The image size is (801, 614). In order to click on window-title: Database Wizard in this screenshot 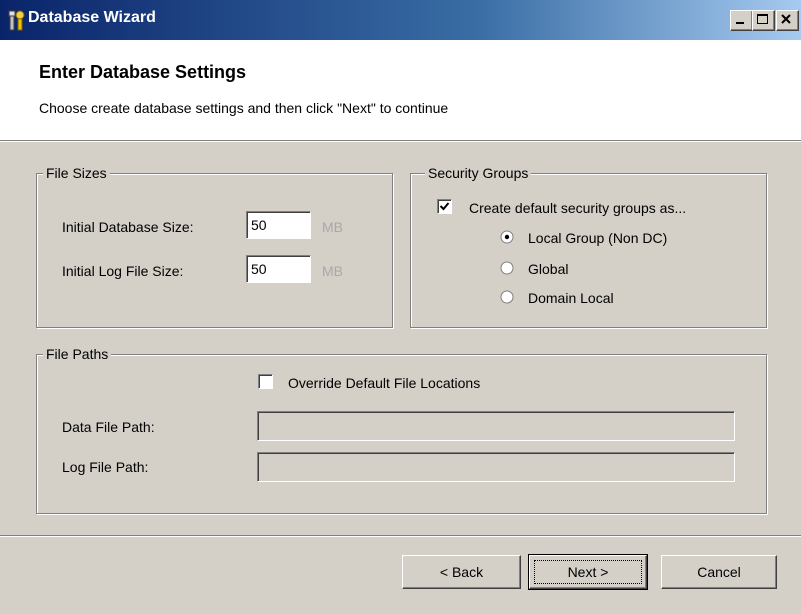, I will do `click(92, 17)`.